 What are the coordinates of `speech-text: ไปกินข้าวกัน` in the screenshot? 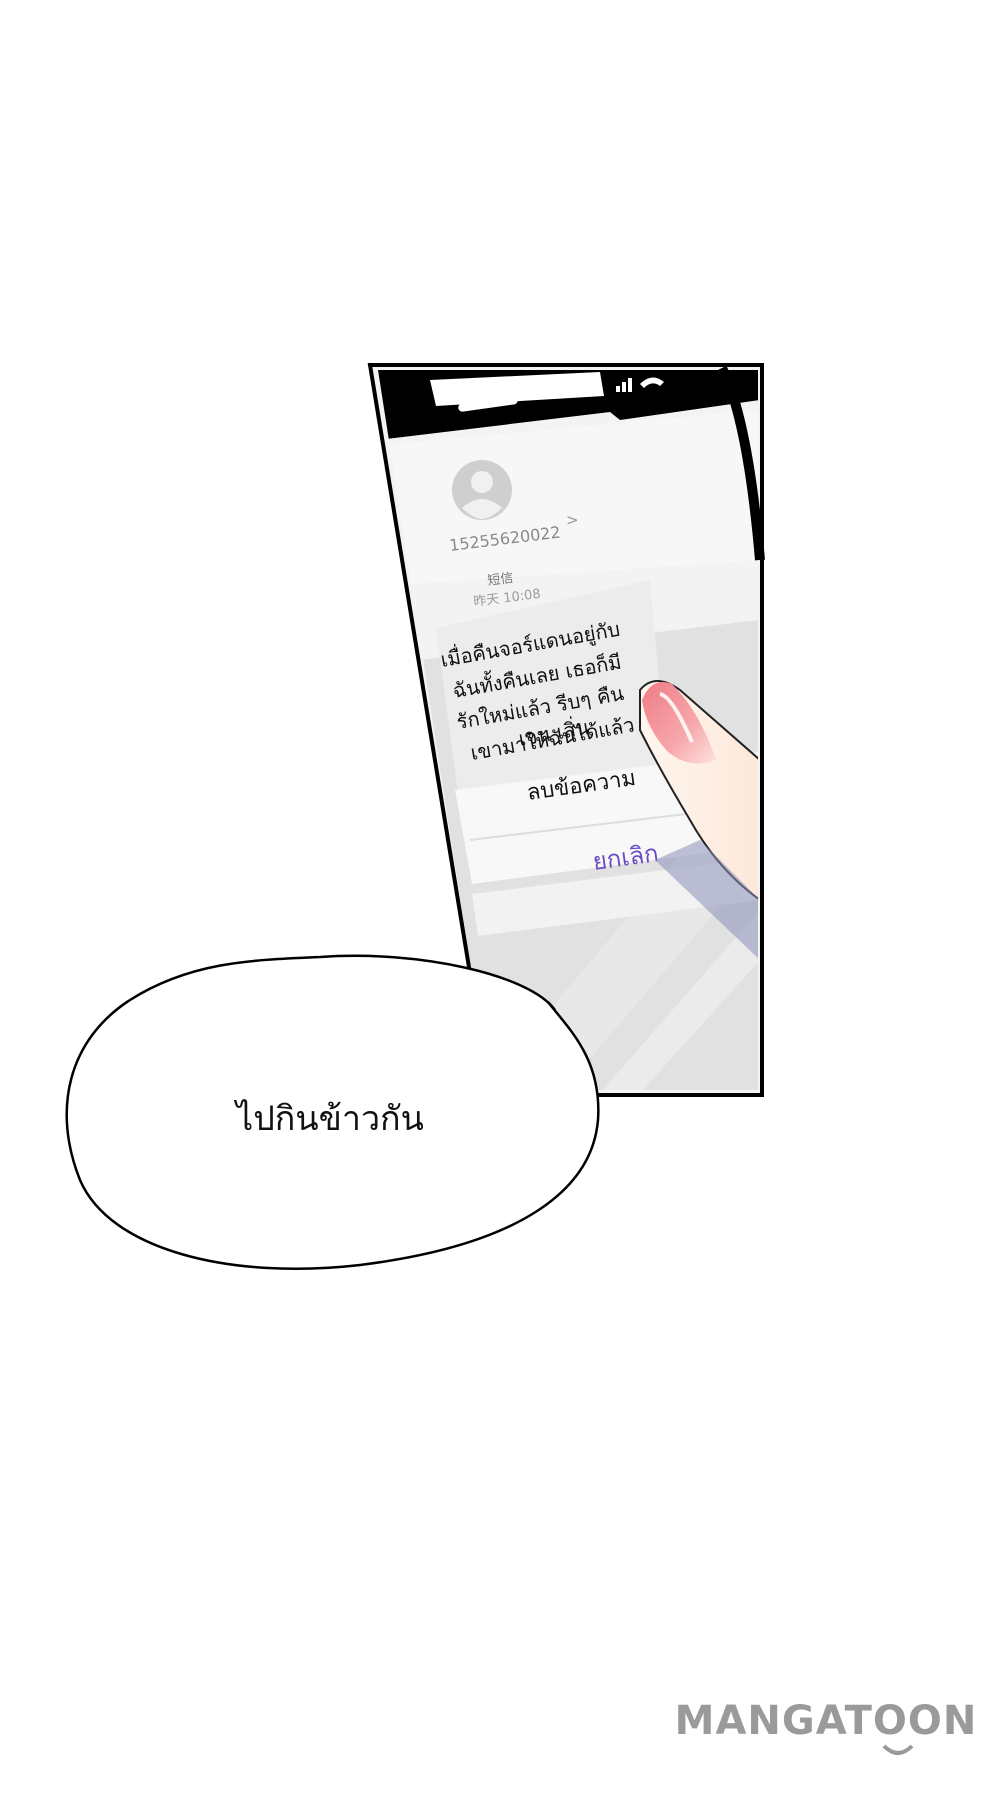 It's located at (328, 1119).